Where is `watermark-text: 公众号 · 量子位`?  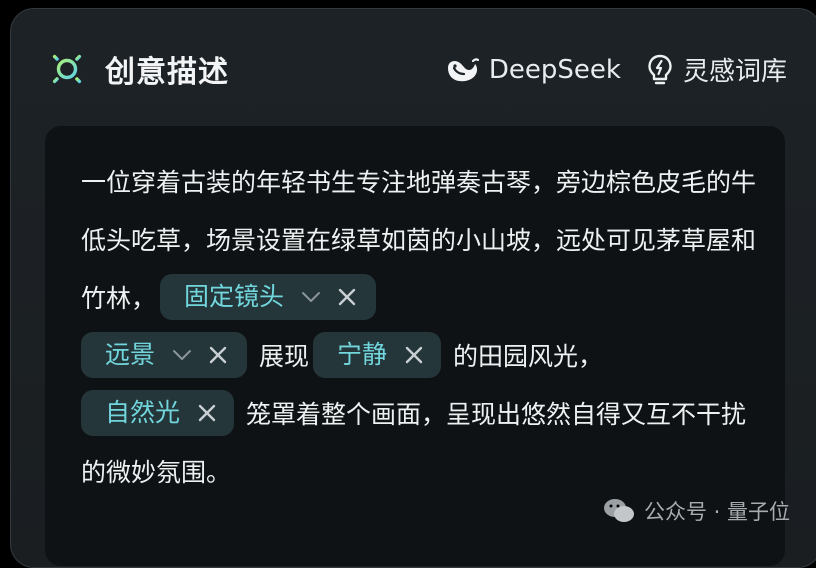 watermark-text: 公众号 · 量子位 is located at coordinates (717, 511).